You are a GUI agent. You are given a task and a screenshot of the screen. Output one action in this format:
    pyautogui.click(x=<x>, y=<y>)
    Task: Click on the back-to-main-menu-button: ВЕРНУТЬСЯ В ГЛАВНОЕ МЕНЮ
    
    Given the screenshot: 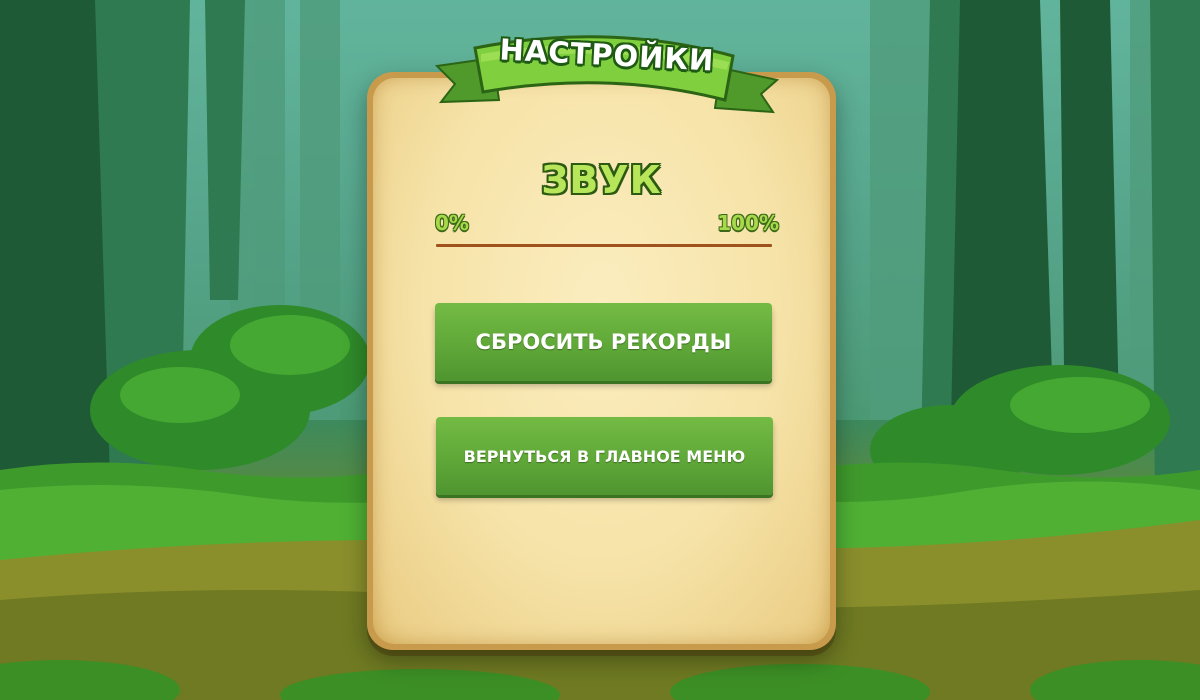 What is the action you would take?
    pyautogui.click(x=604, y=456)
    